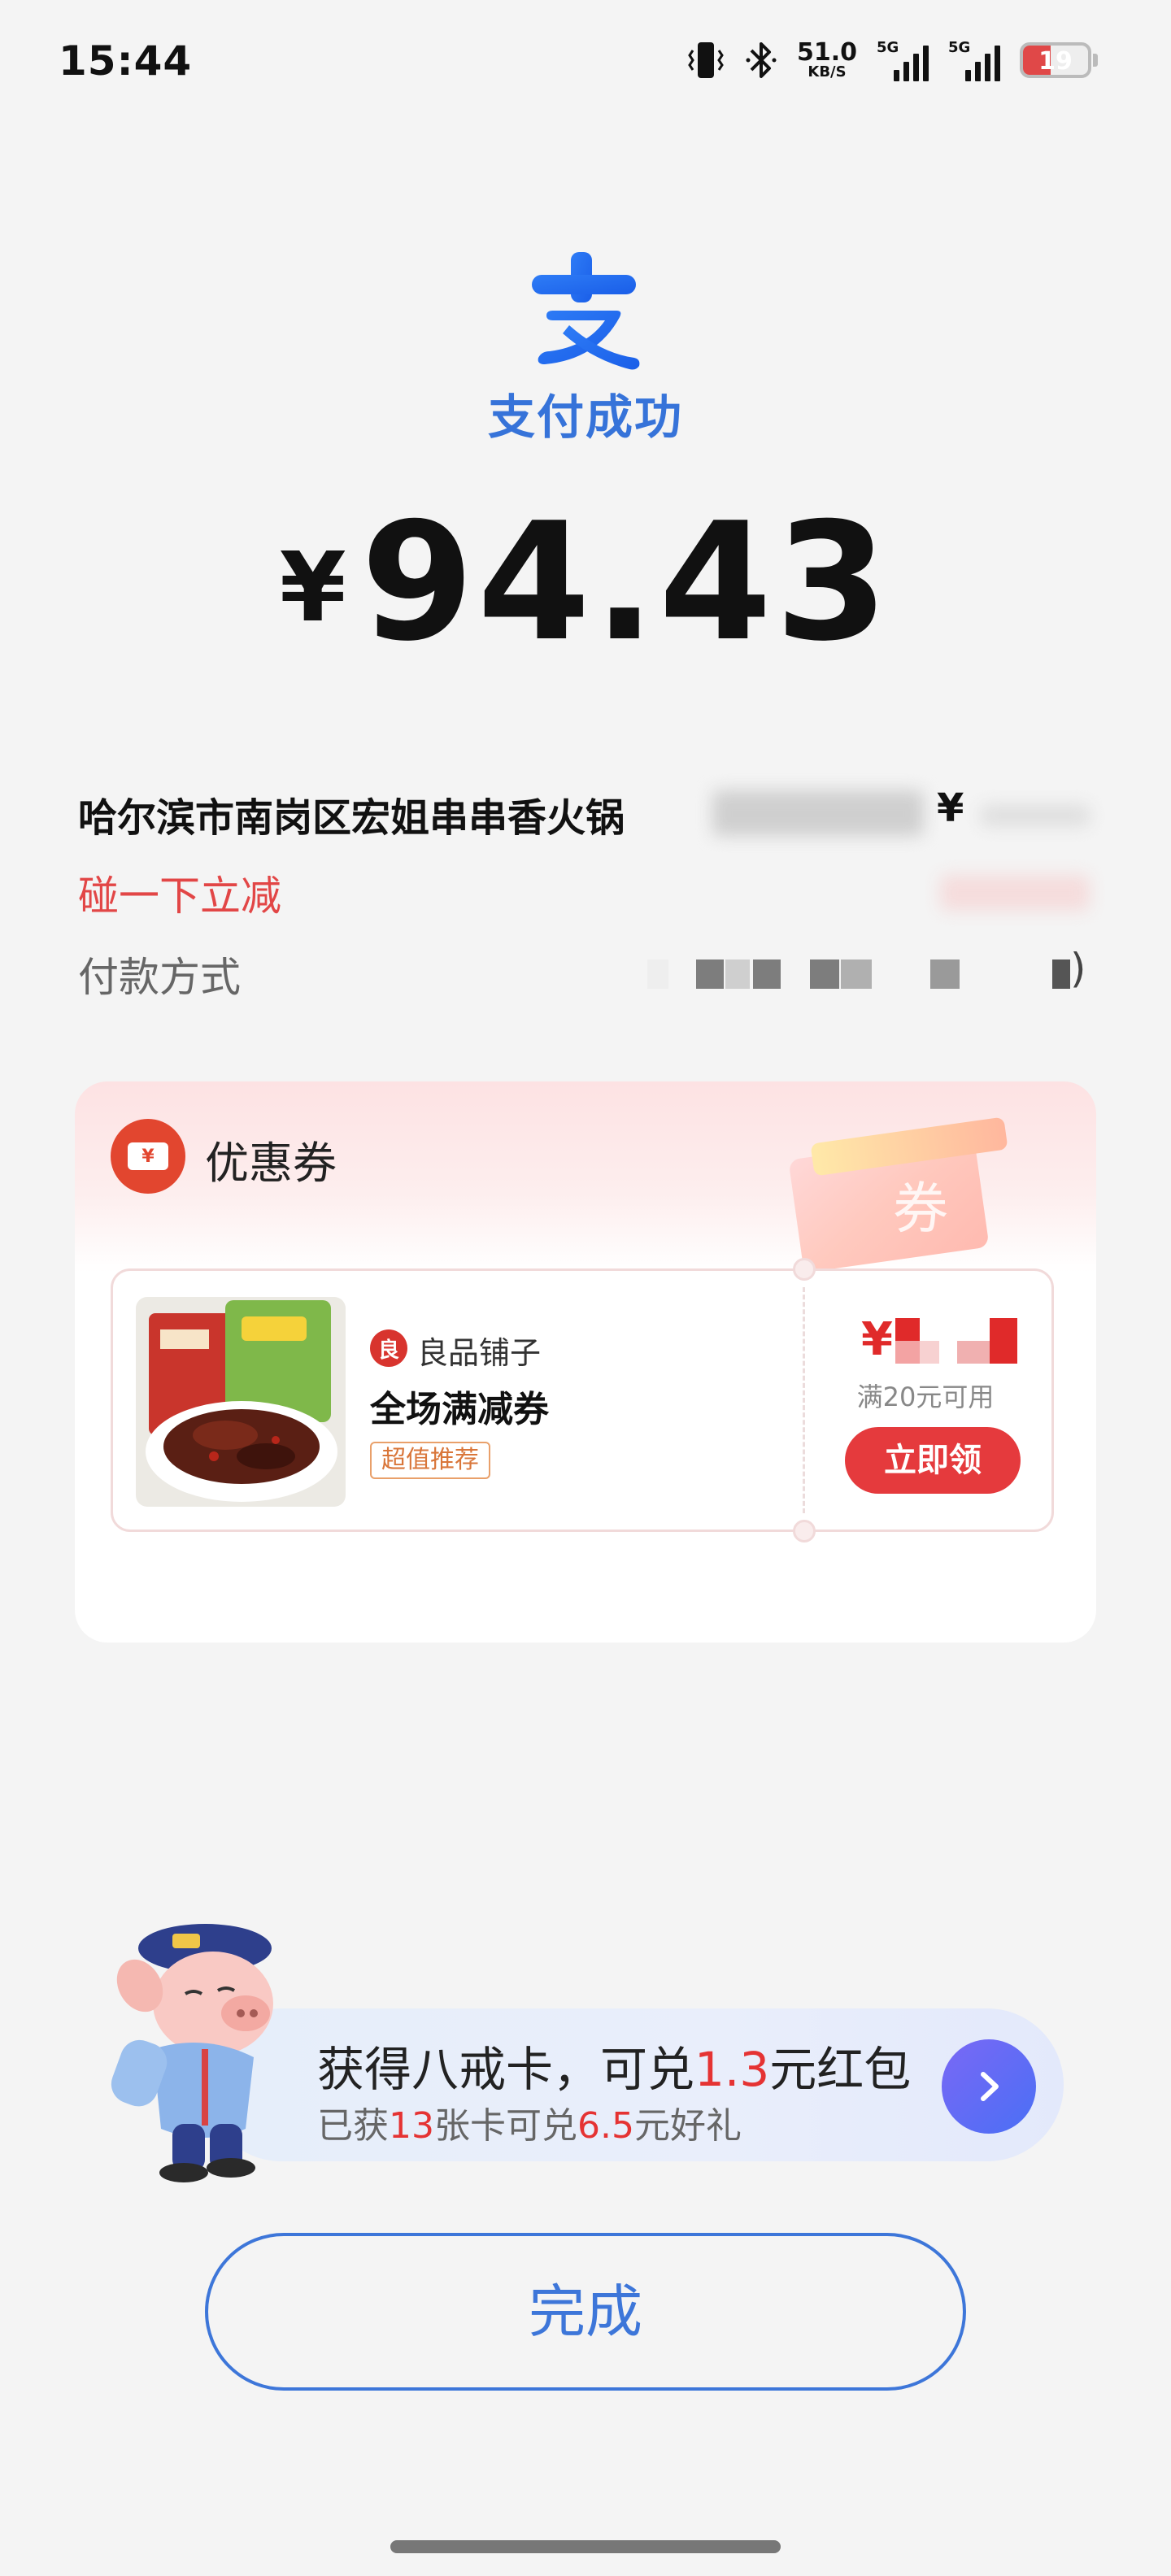 The width and height of the screenshot is (1171, 2576). Describe the element at coordinates (950, 808) in the screenshot. I see `merchant-amount-symbol: ¥` at that location.